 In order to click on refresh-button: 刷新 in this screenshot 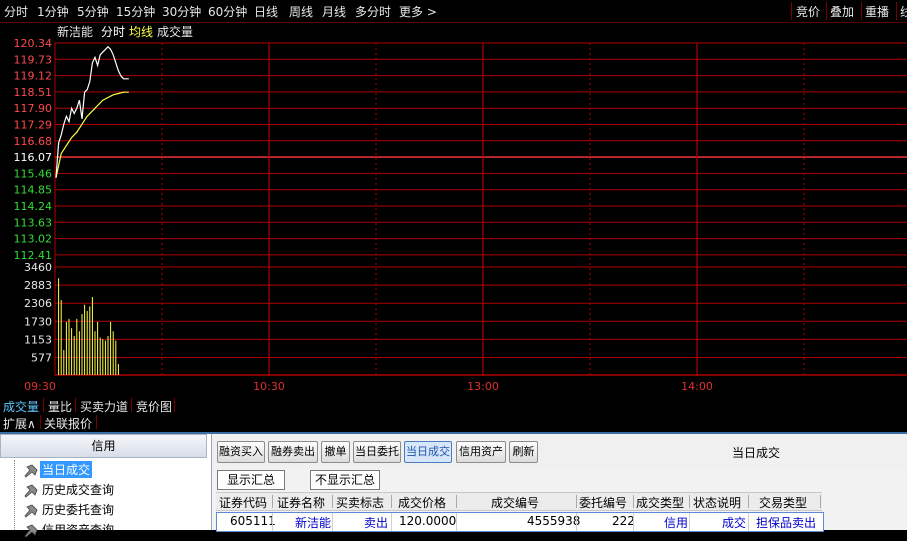, I will do `click(523, 452)`.